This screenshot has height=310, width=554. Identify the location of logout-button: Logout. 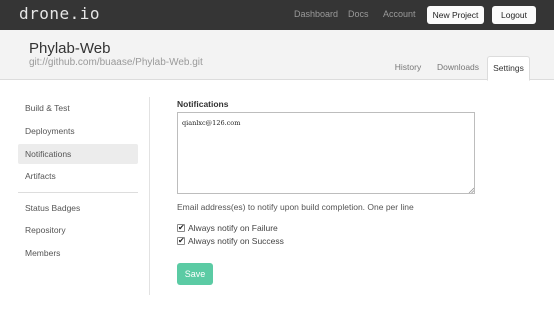
(514, 15).